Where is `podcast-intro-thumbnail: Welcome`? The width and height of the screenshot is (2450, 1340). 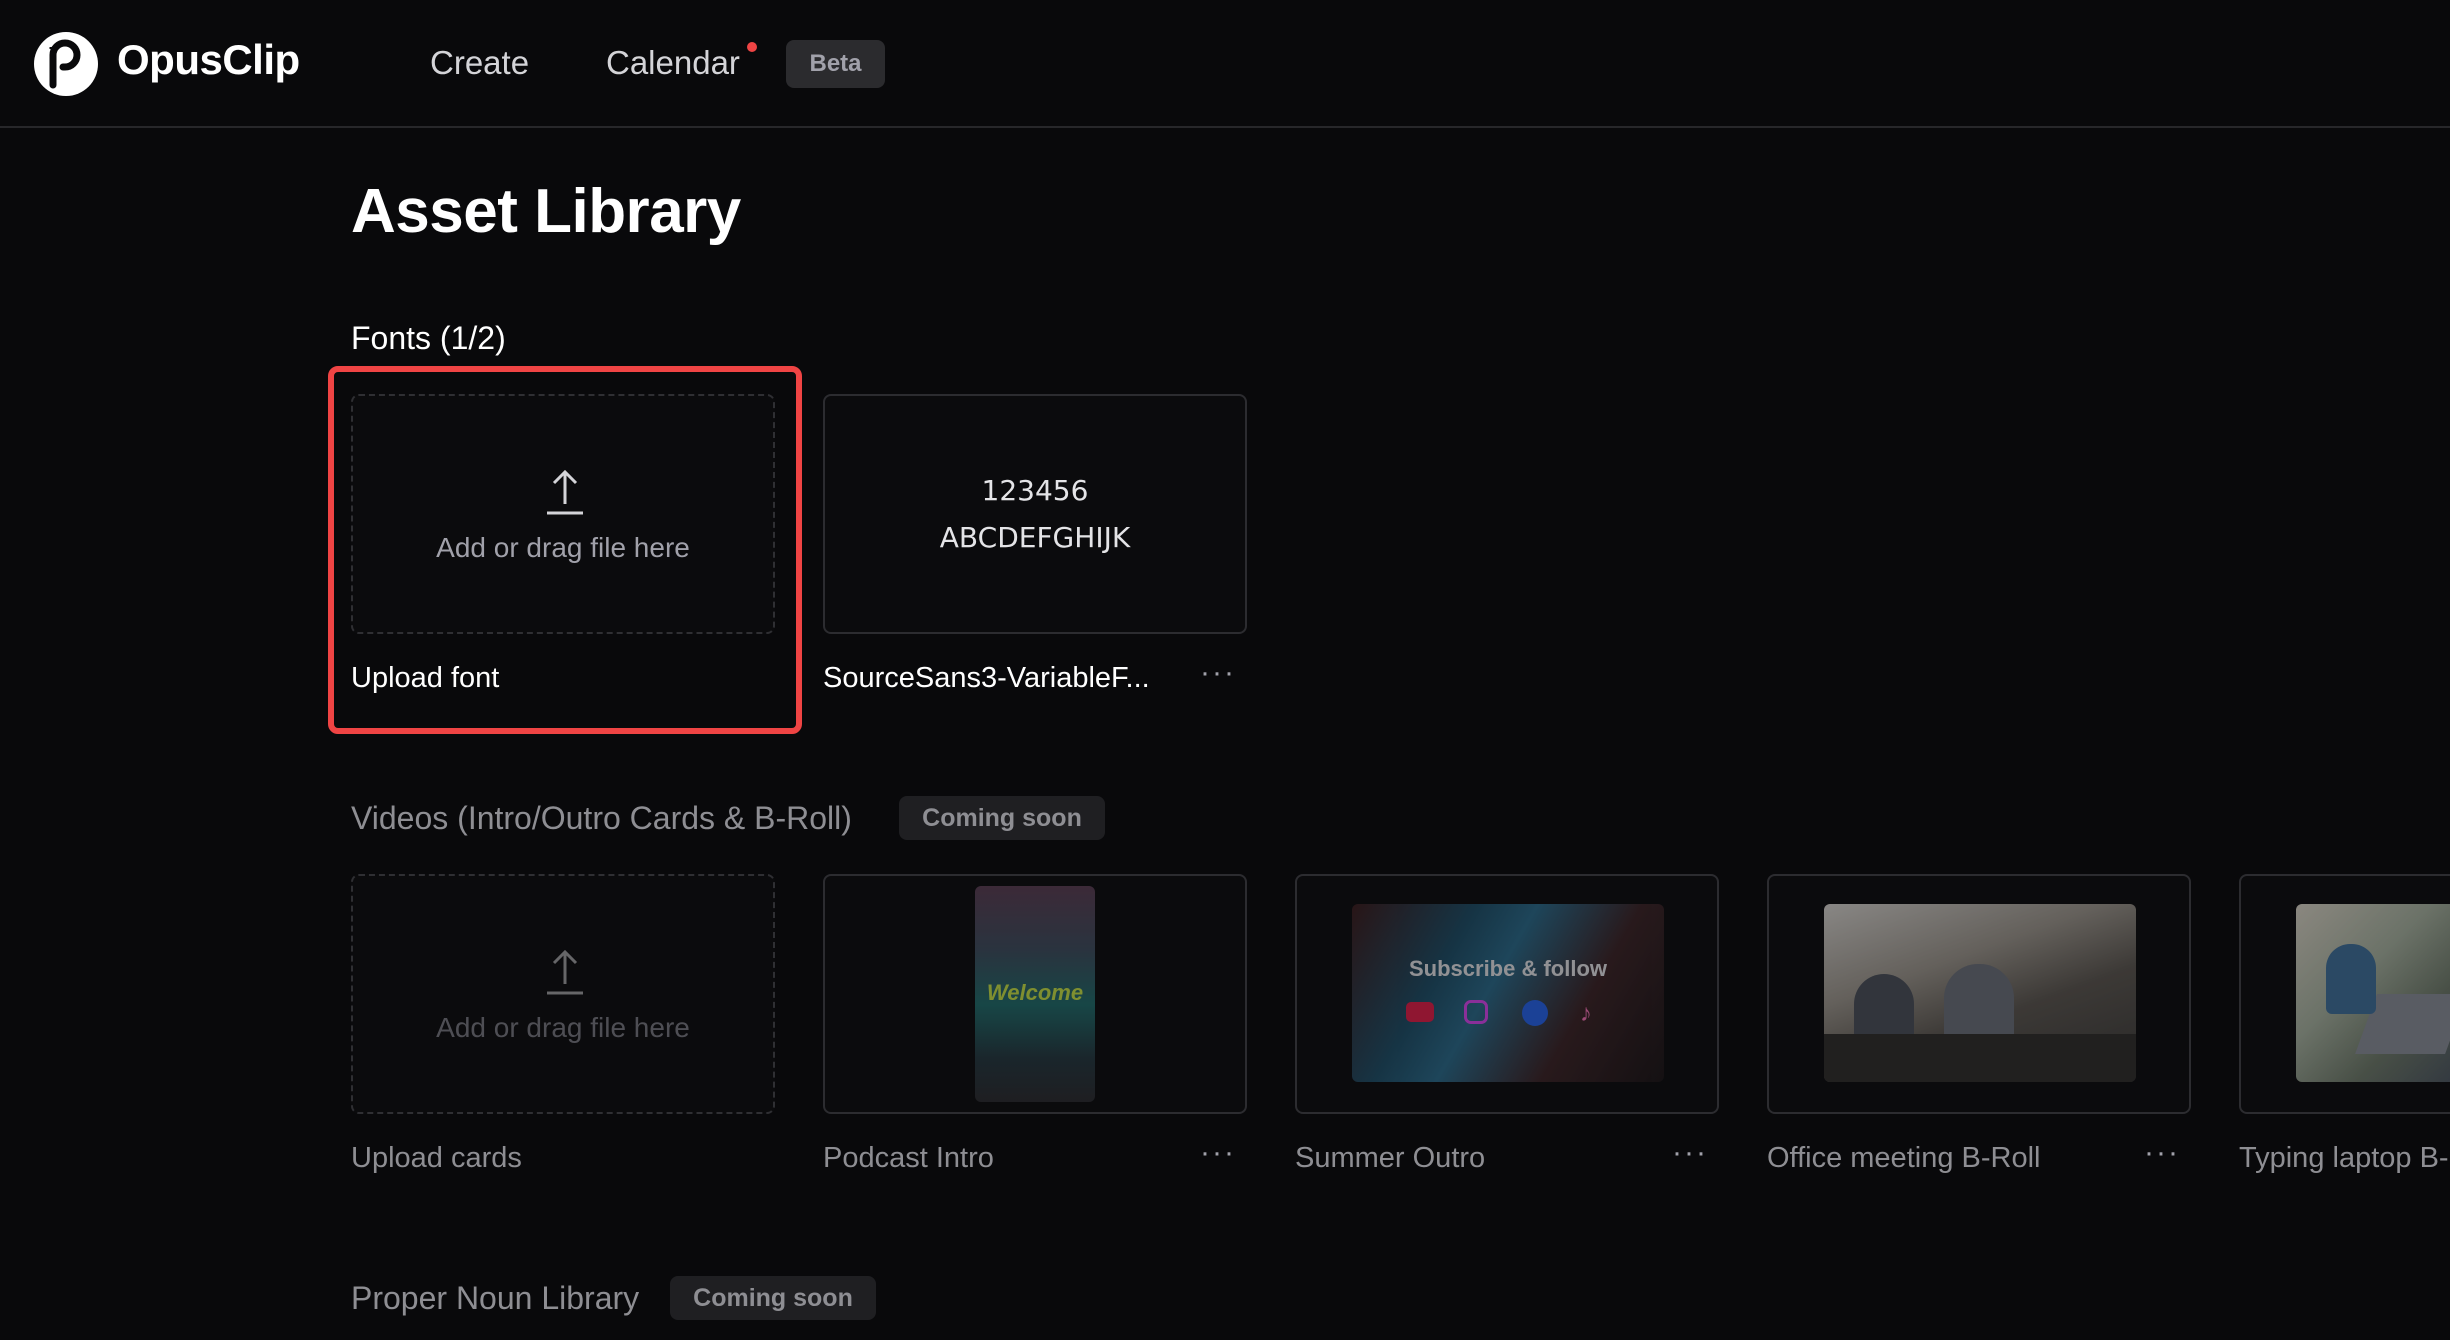
podcast-intro-thumbnail: Welcome is located at coordinates (1035, 994).